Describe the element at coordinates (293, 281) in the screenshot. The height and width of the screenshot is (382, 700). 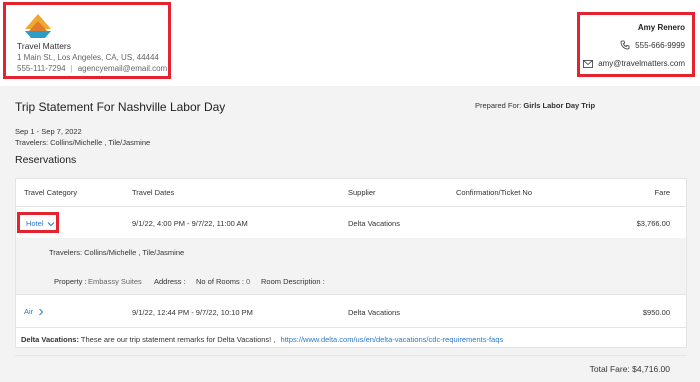
I see `room-description-label: Room Description :` at that location.